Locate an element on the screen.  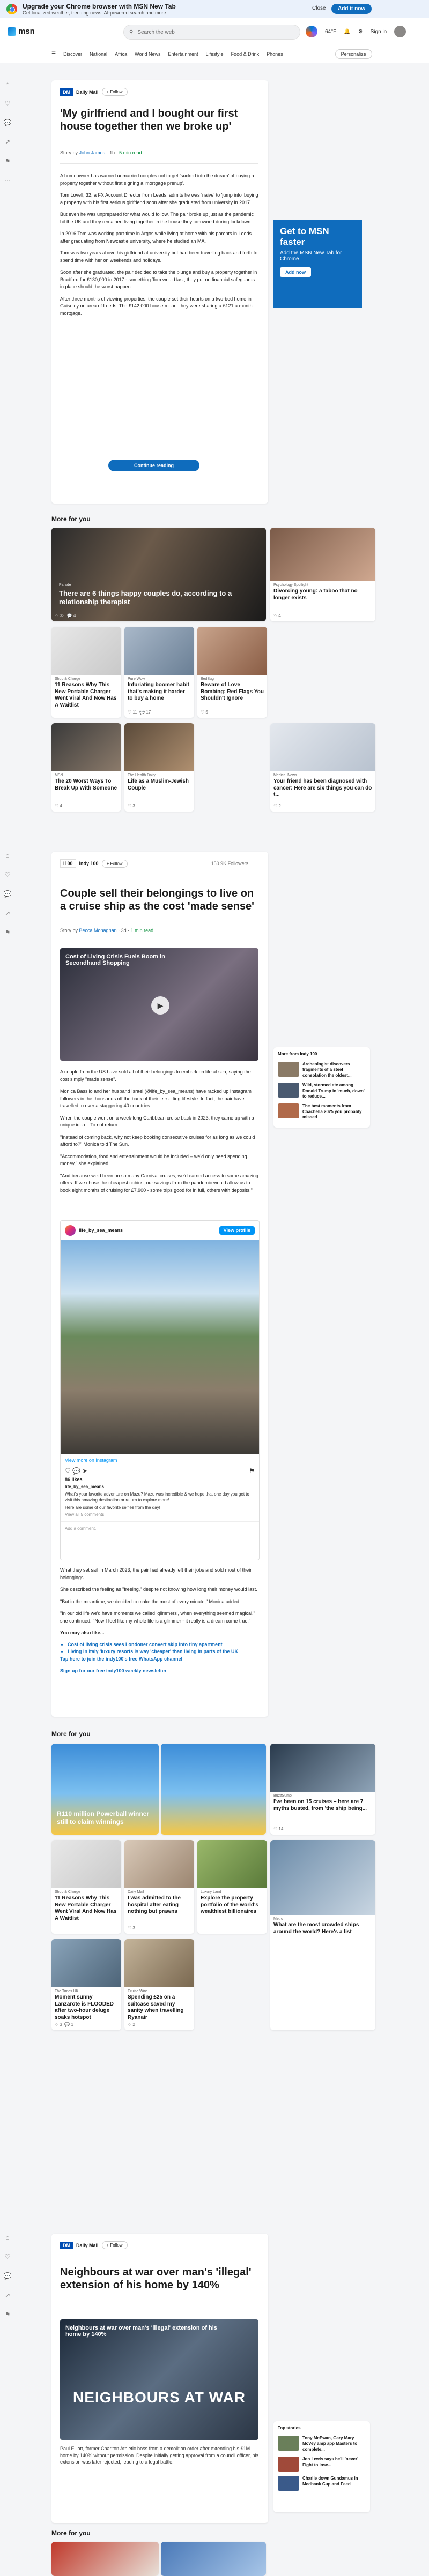
continue-reading-button: Continue reading is located at coordinates (153, 465).